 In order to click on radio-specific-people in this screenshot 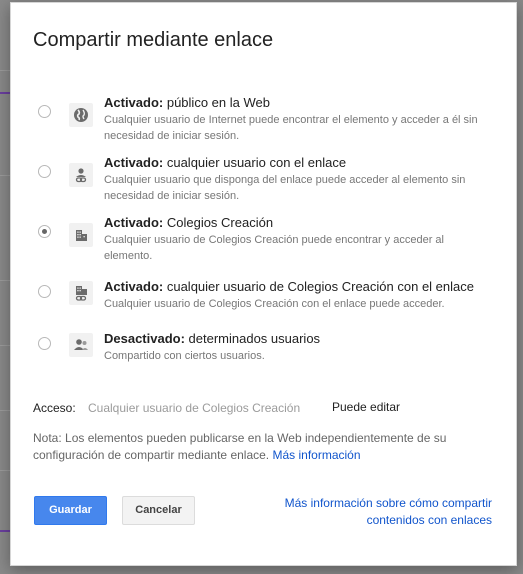, I will do `click(44, 343)`.